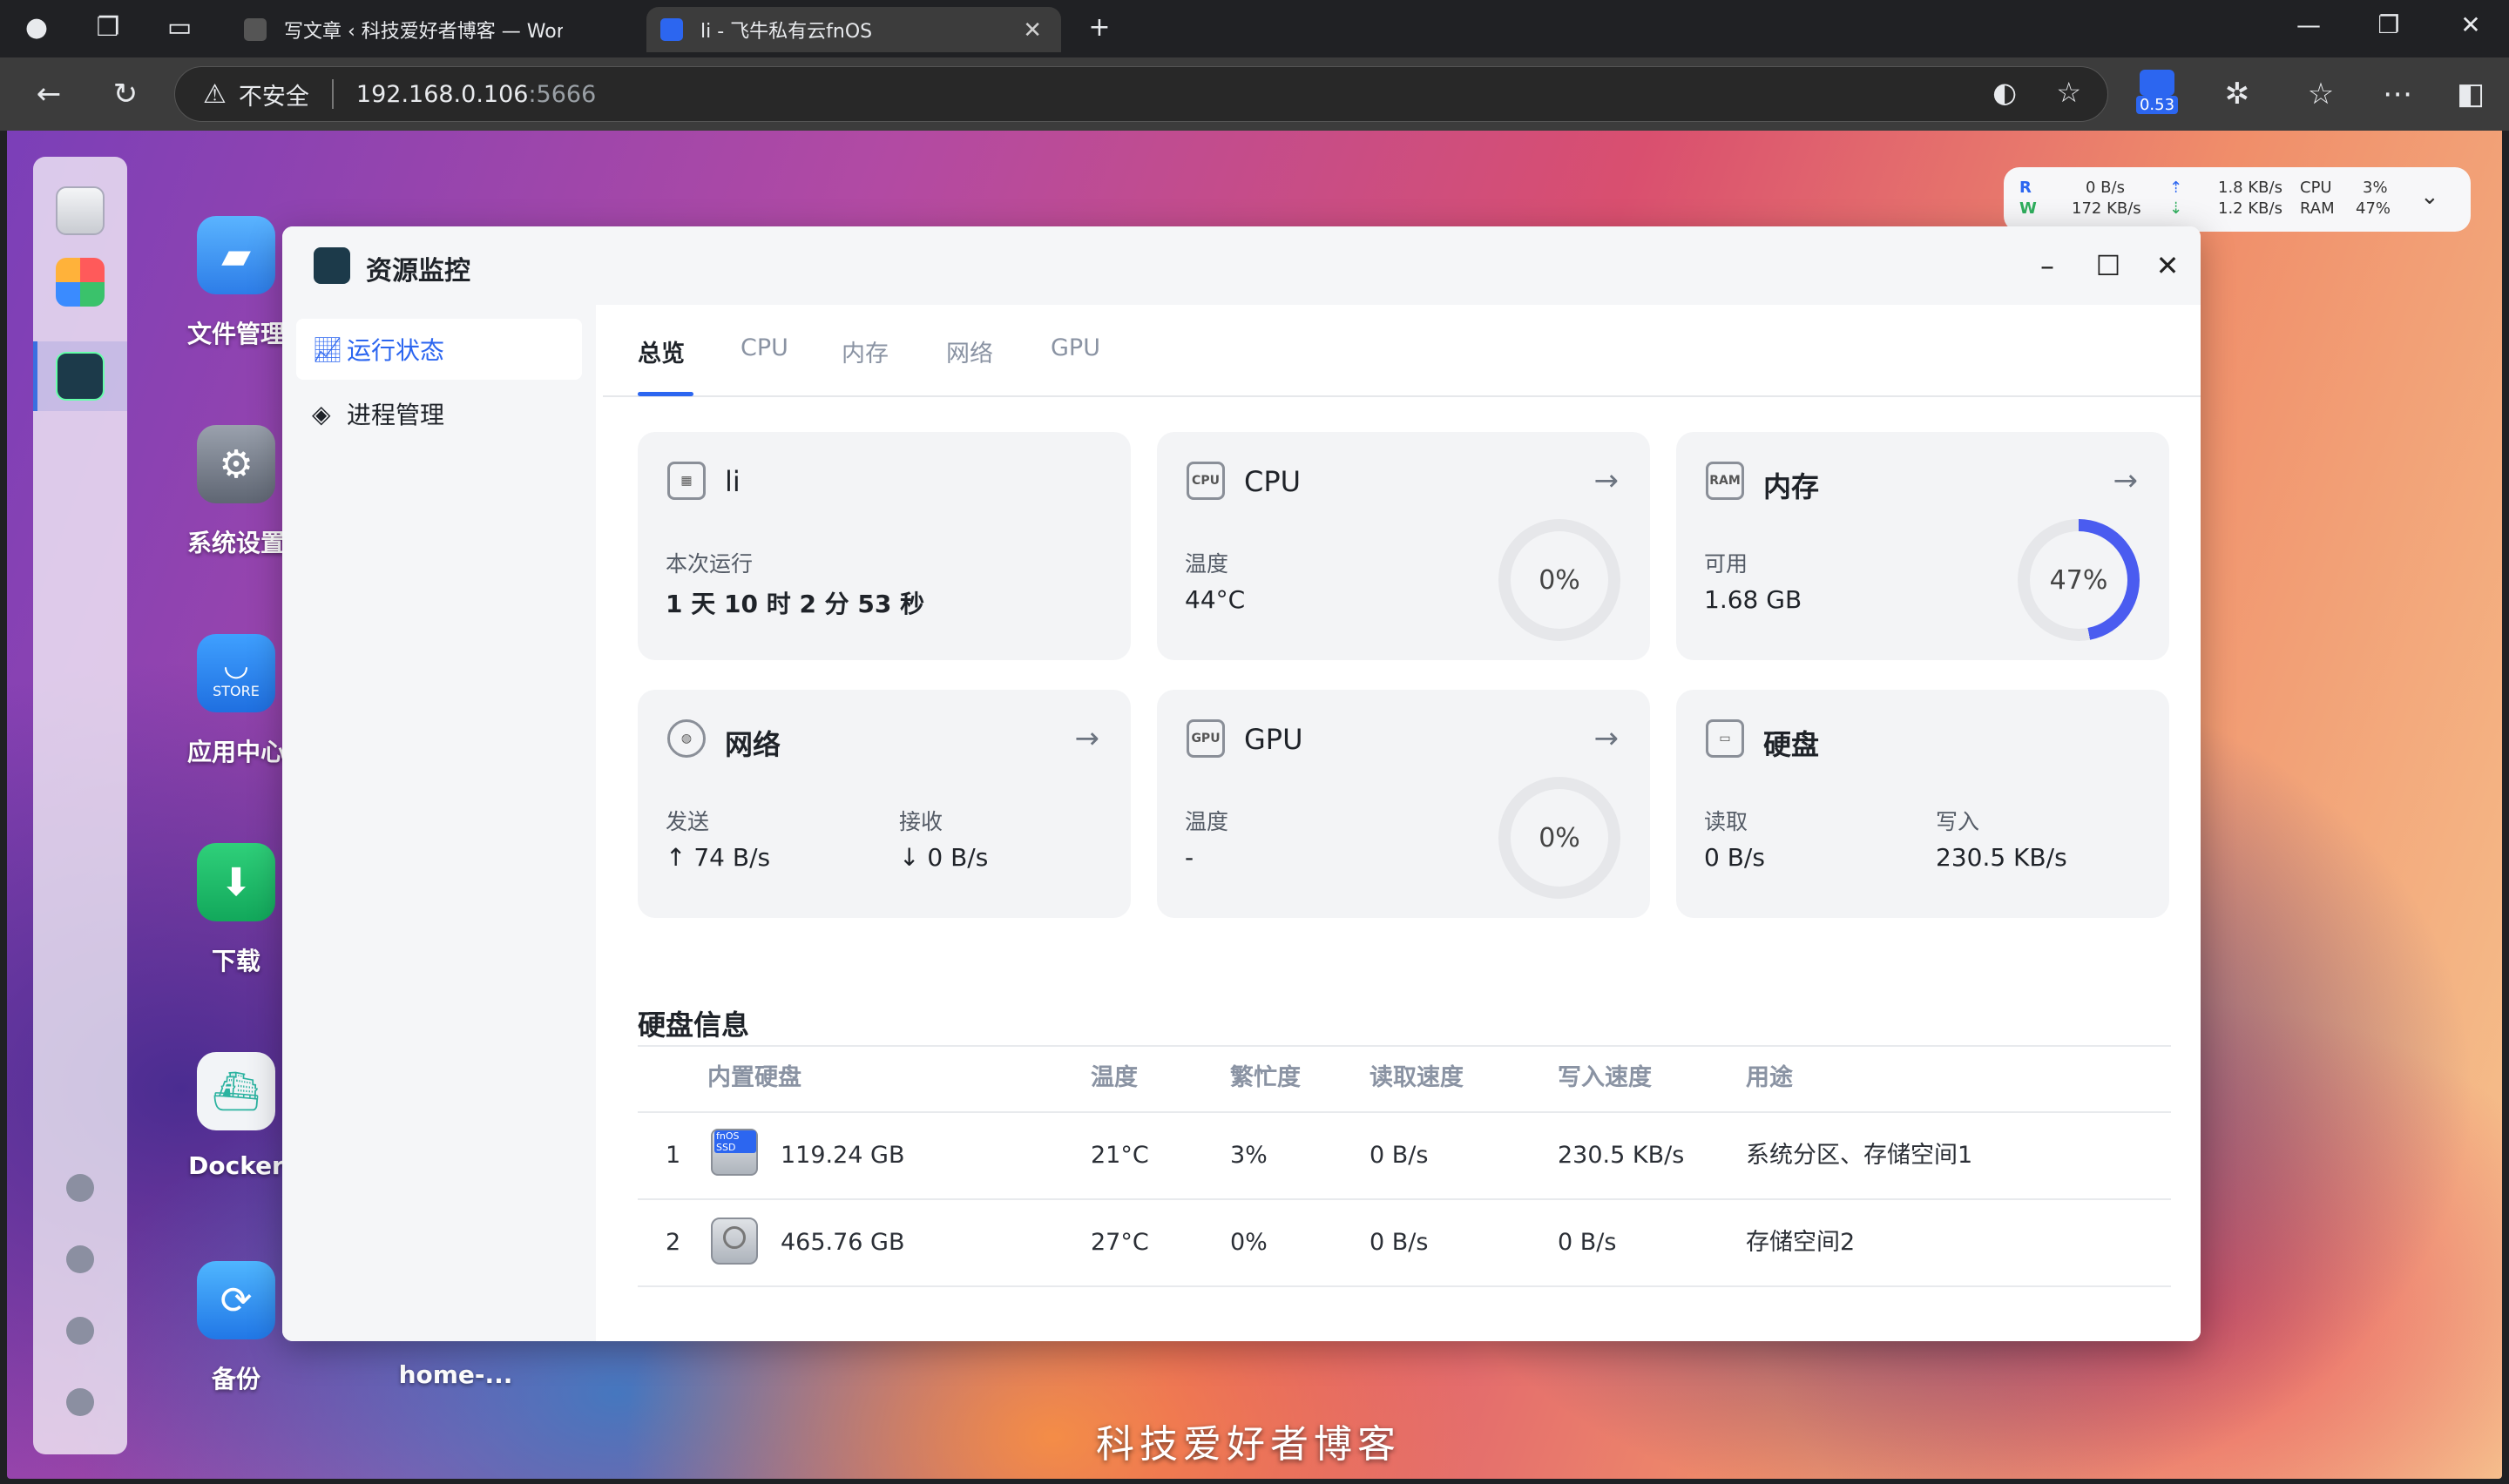 The height and width of the screenshot is (1484, 2509). Describe the element at coordinates (274, 94) in the screenshot. I see `insecure-label: 不安全` at that location.